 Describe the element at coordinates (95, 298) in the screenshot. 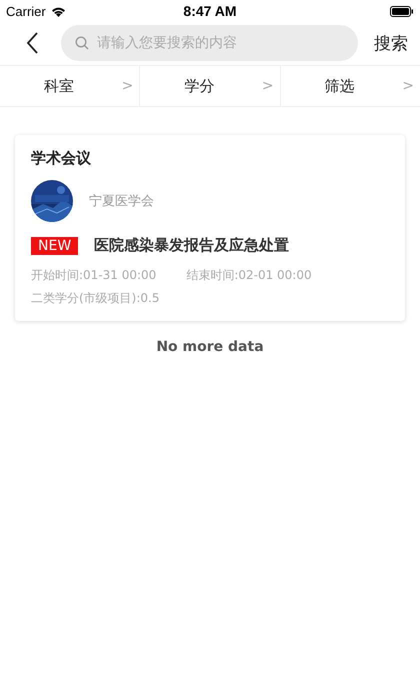

I see `credit-info: 二类学分(市级项目):0.5` at that location.